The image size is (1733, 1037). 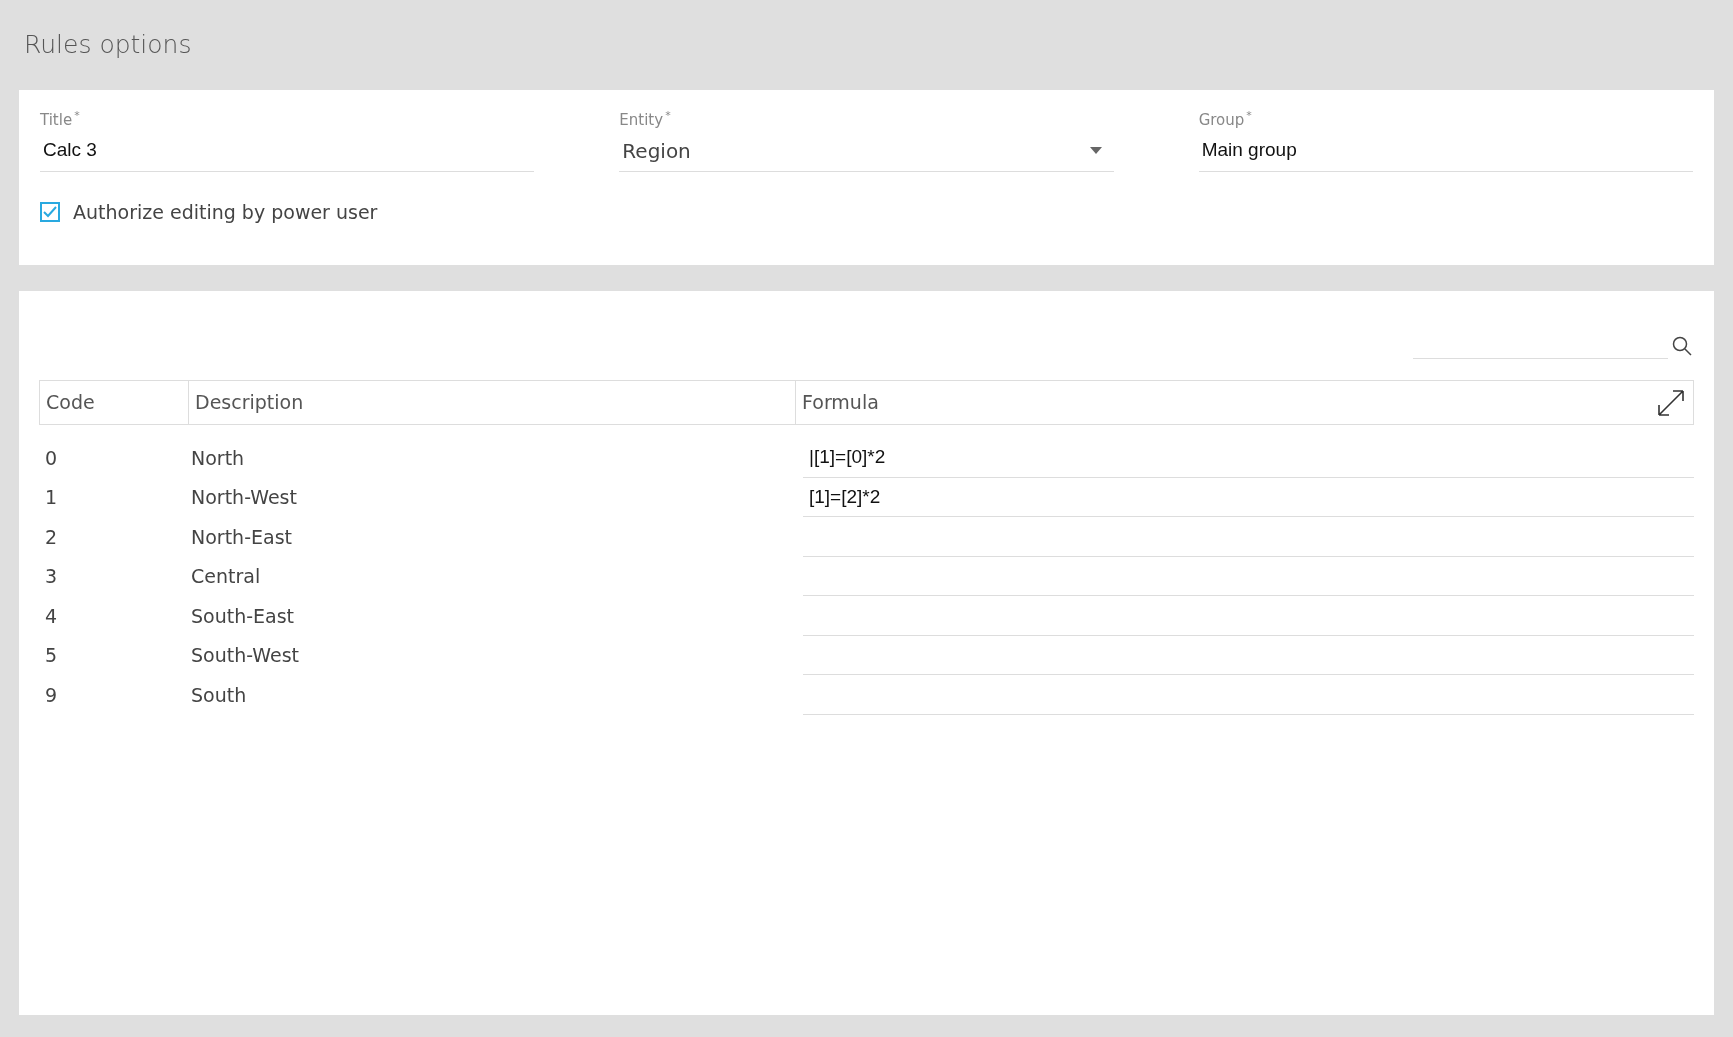 I want to click on check-icon, so click(x=50, y=212).